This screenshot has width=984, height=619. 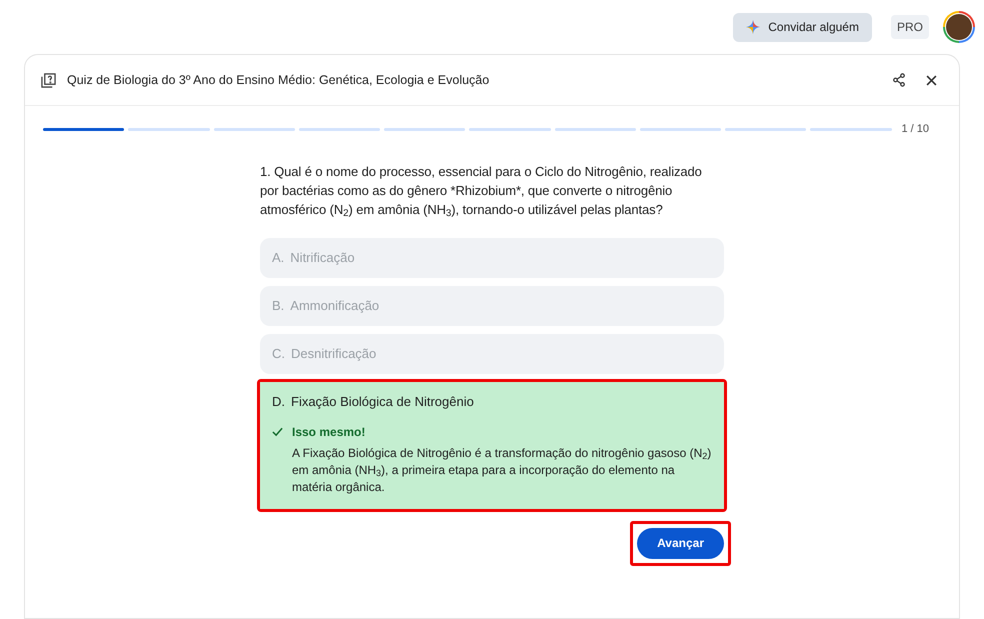 I want to click on answer-option: C. Desnitrificação, so click(x=492, y=354).